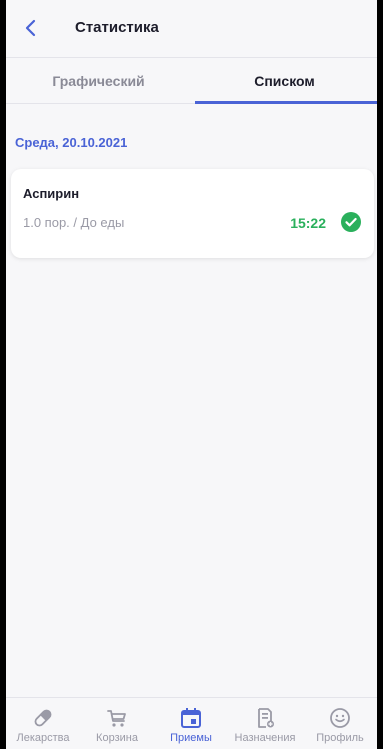 This screenshot has width=383, height=749. I want to click on nav-label-intakes: Приемы, so click(191, 738).